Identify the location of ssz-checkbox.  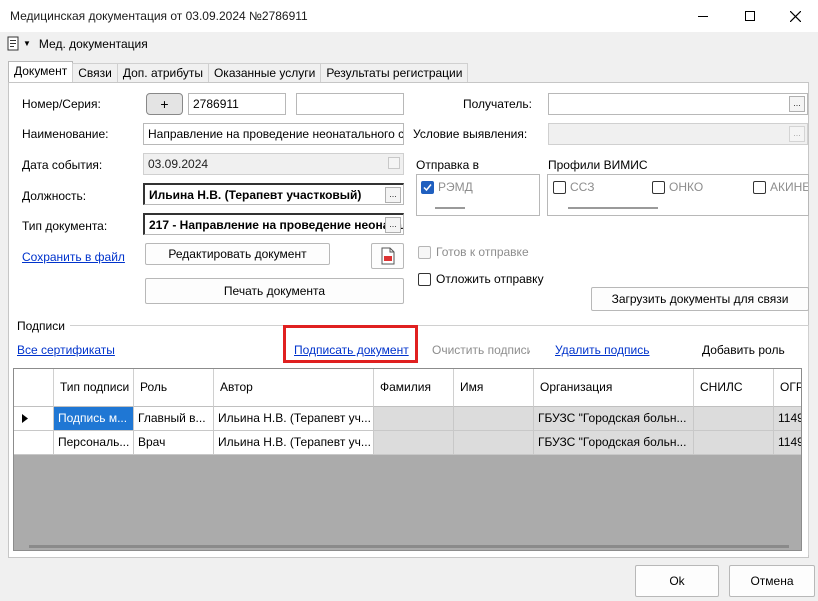
(559, 187).